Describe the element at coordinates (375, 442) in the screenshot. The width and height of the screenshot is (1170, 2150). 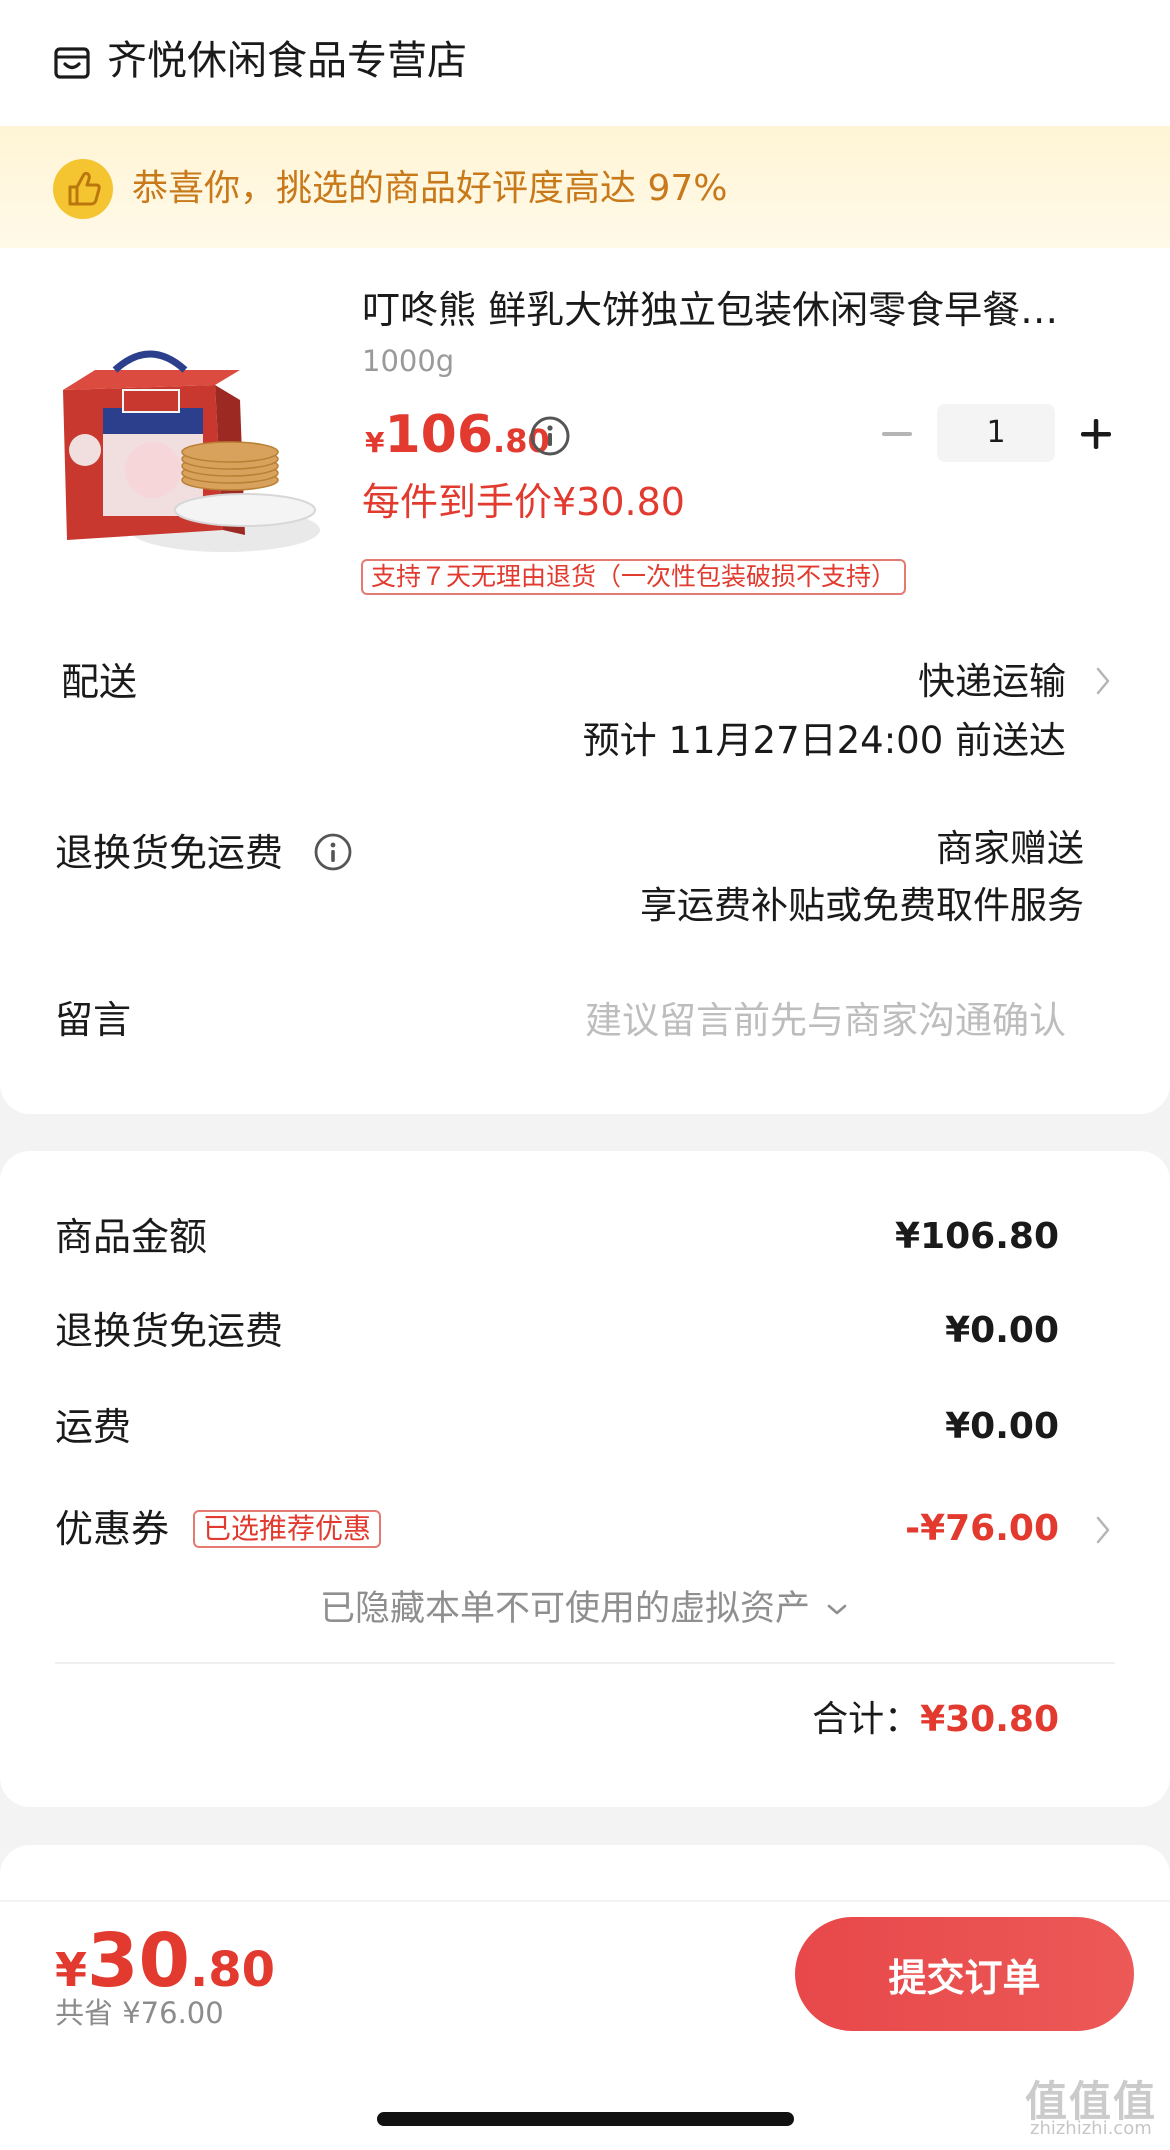
I see `price-symbol: ¥` at that location.